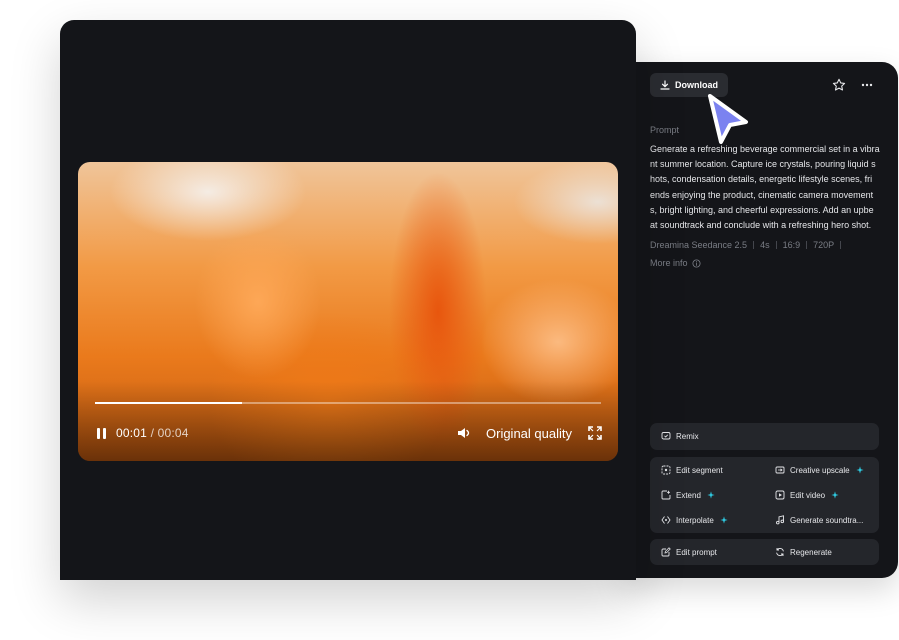 The height and width of the screenshot is (640, 899). I want to click on volume-icon, so click(464, 433).